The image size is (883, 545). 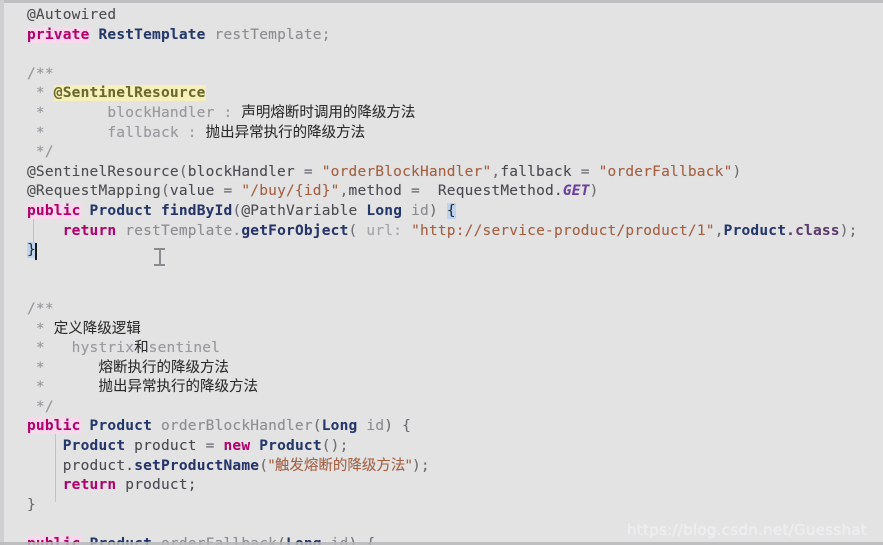 I want to click on code-line: * hystrix和sentinel, so click(x=441, y=349).